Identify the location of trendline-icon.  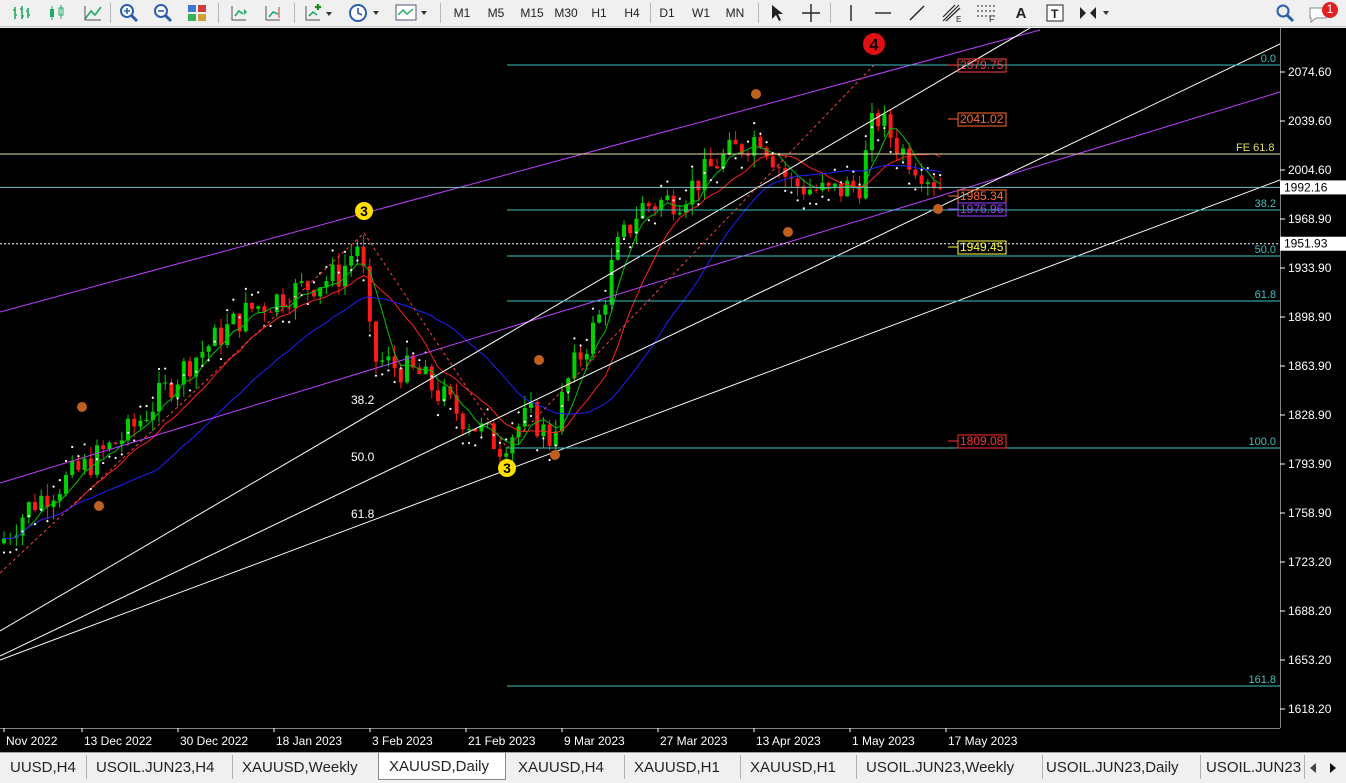
(917, 13).